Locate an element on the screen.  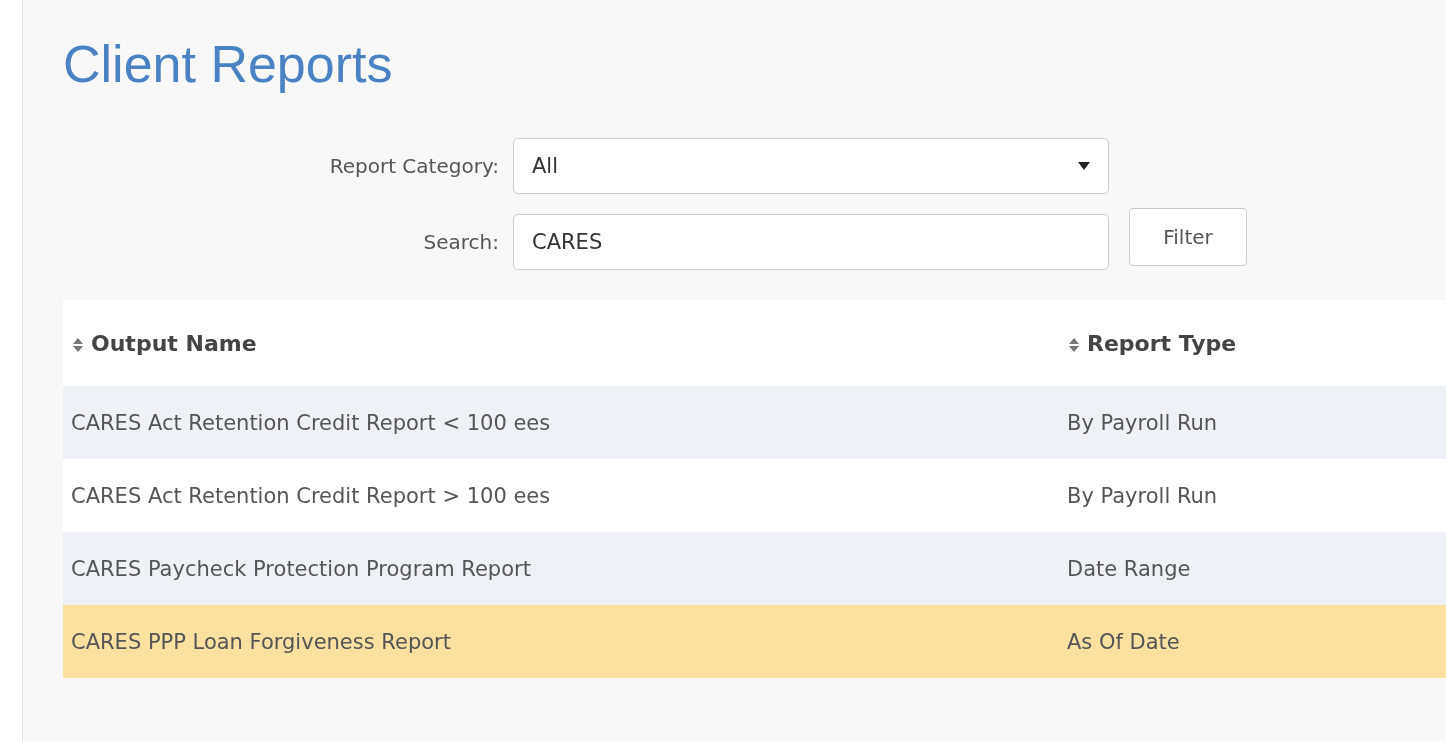
filter-button: Filter is located at coordinates (1188, 237).